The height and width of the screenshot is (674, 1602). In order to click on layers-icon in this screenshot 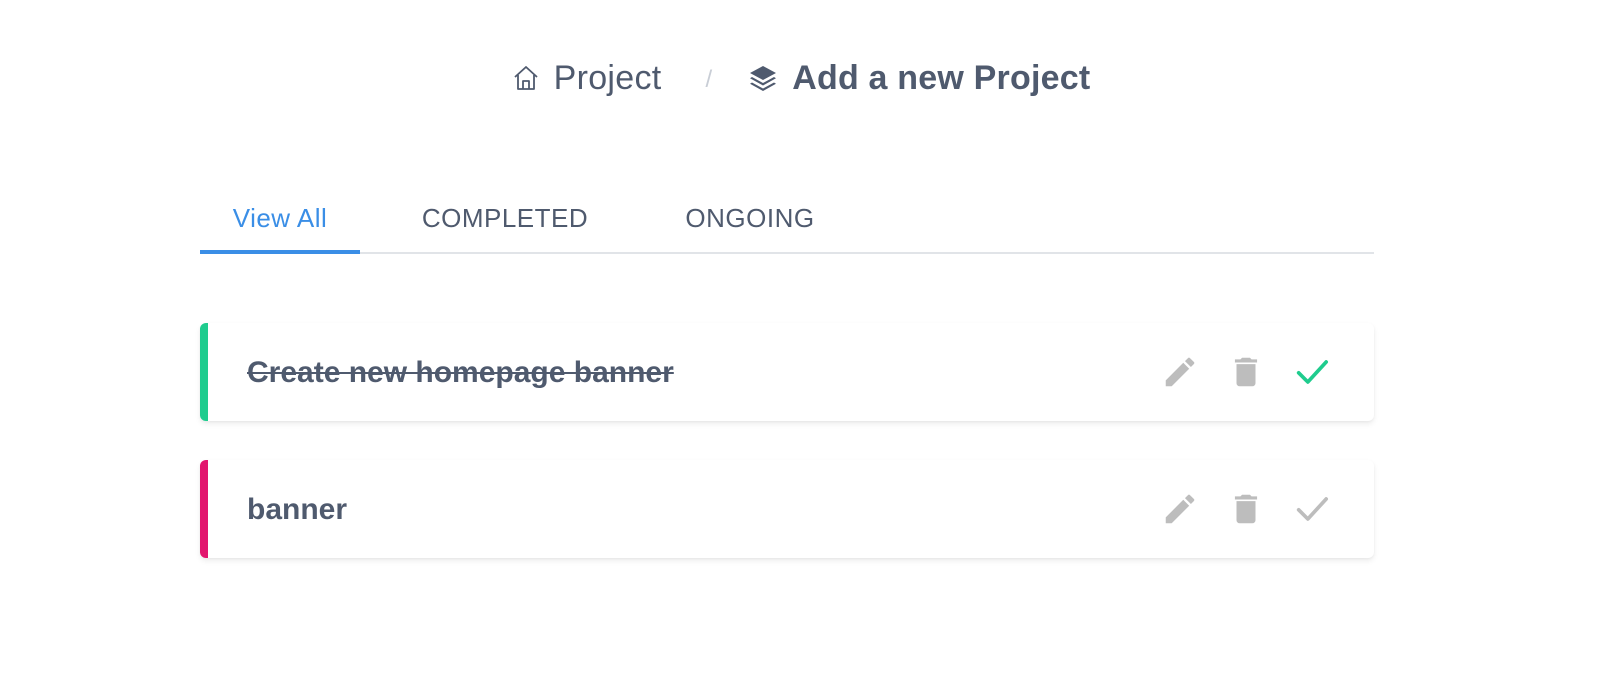, I will do `click(763, 78)`.